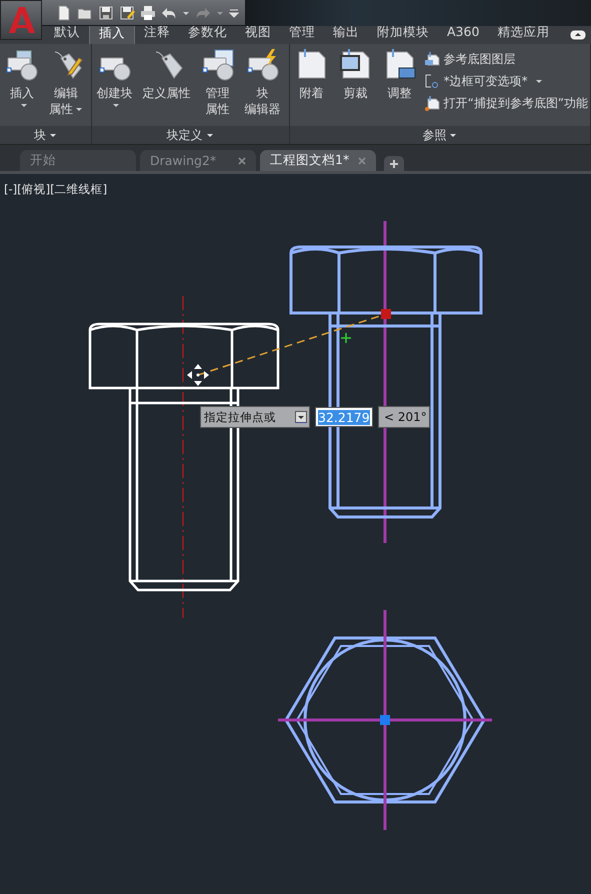 The width and height of the screenshot is (591, 894). I want to click on ribbon-tab: 参数化, so click(207, 33).